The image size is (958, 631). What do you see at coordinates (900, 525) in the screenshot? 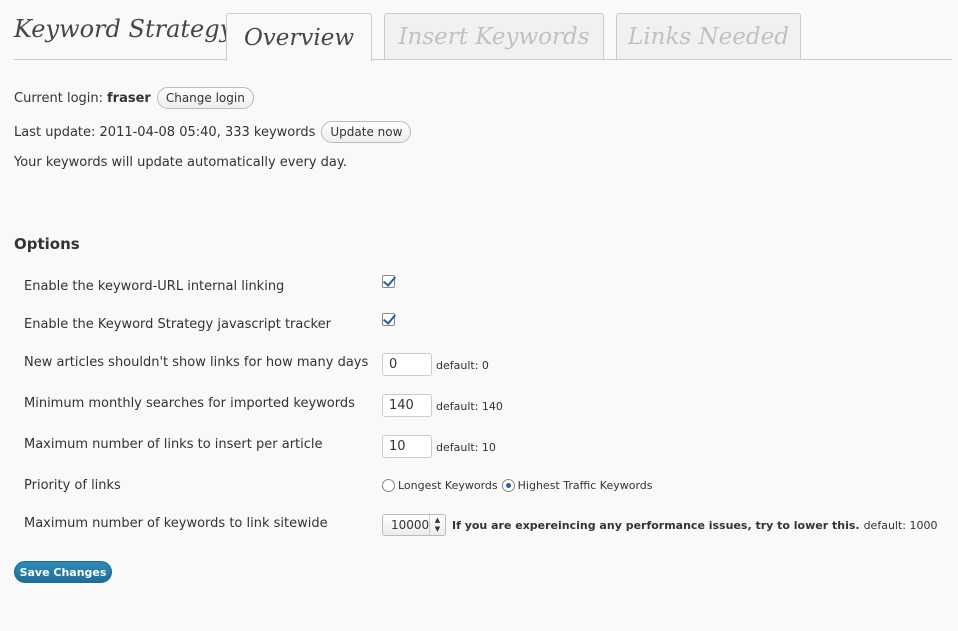
I see `max-sitewide-default: default: 1000` at bounding box center [900, 525].